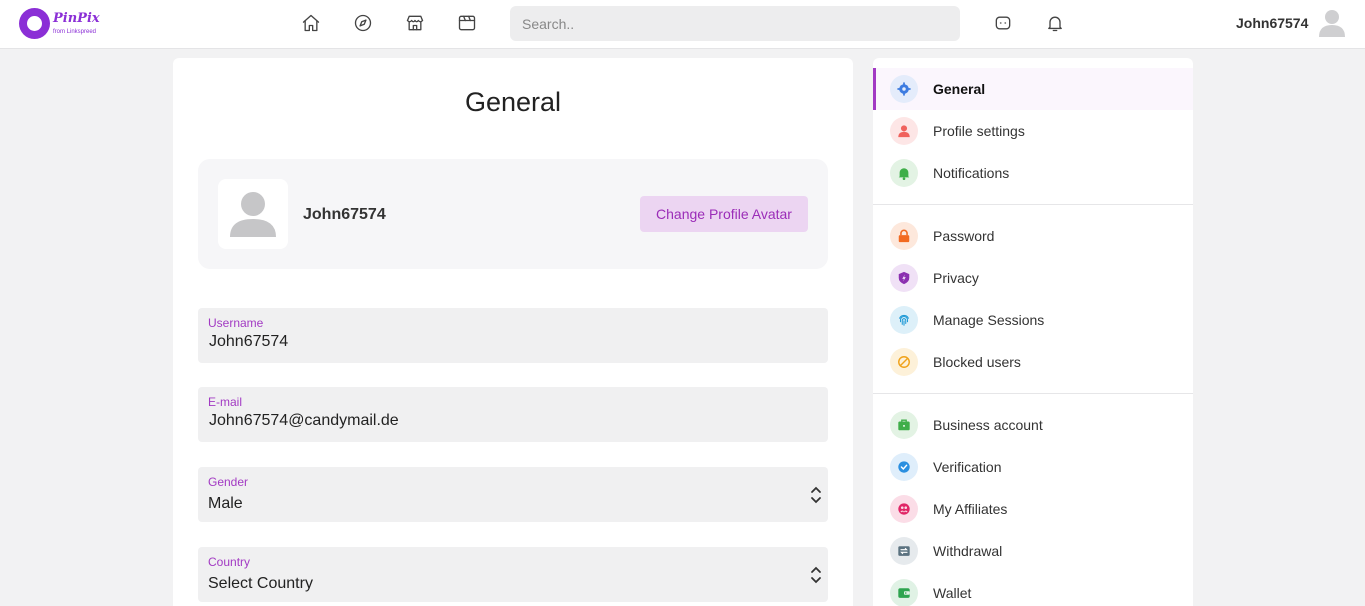 Image resolution: width=1365 pixels, height=606 pixels. What do you see at coordinates (513, 214) in the screenshot?
I see `profile-summary: John67574 Change Profile Avatar` at bounding box center [513, 214].